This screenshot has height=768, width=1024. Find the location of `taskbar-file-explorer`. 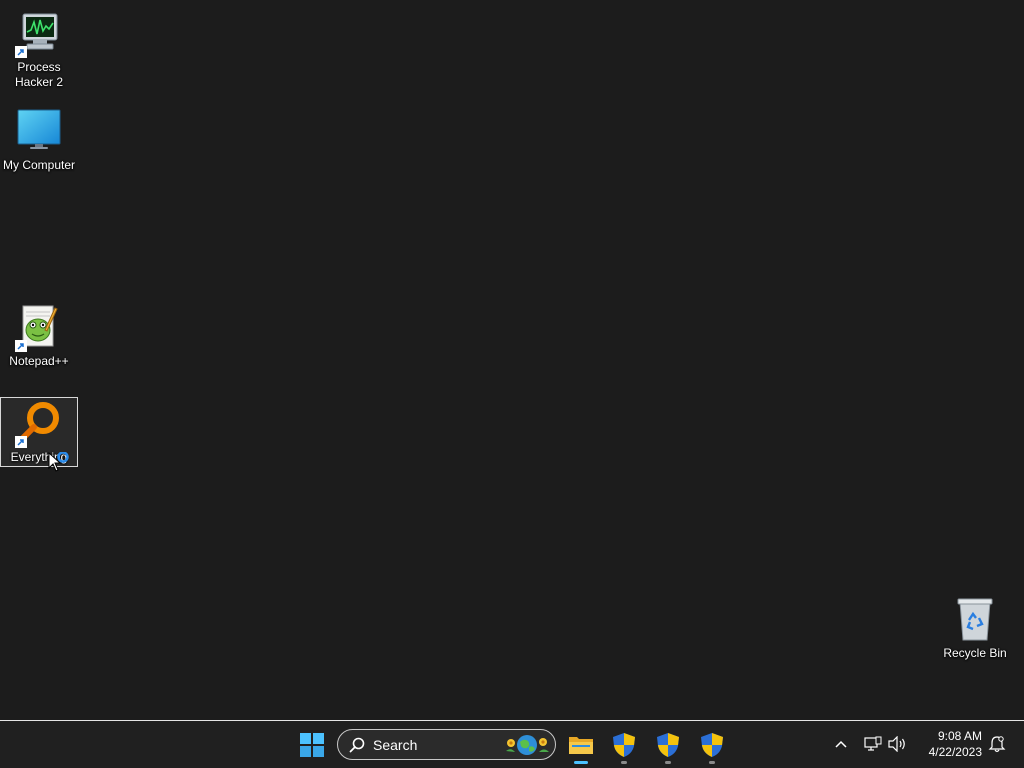

taskbar-file-explorer is located at coordinates (581, 745).